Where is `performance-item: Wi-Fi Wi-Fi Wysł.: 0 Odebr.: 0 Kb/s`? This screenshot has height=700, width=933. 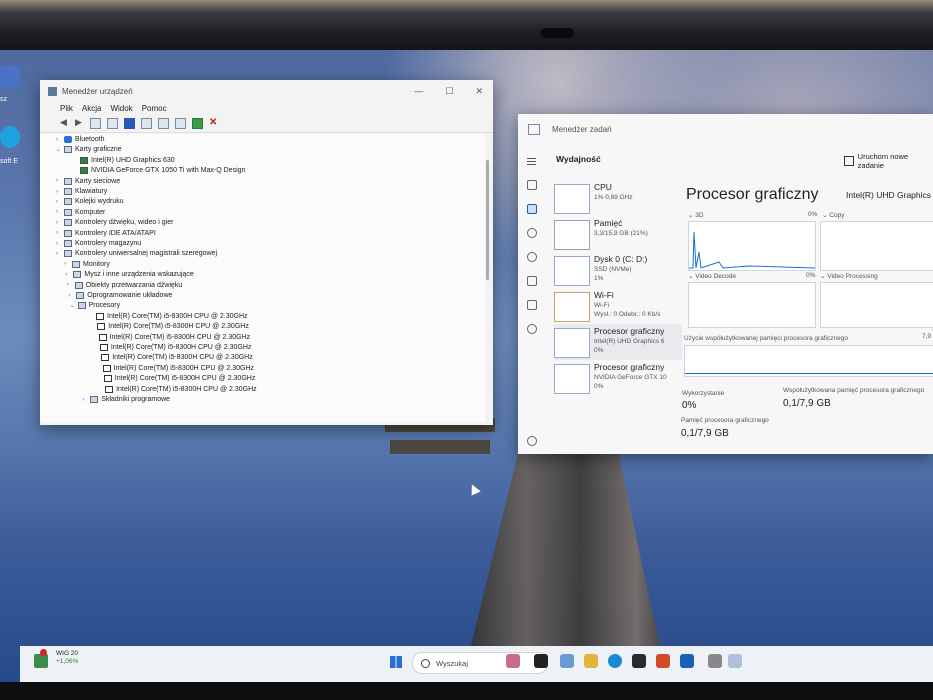 performance-item: Wi-Fi Wi-Fi Wysł.: 0 Odebr.: 0 Kb/s is located at coordinates (618, 306).